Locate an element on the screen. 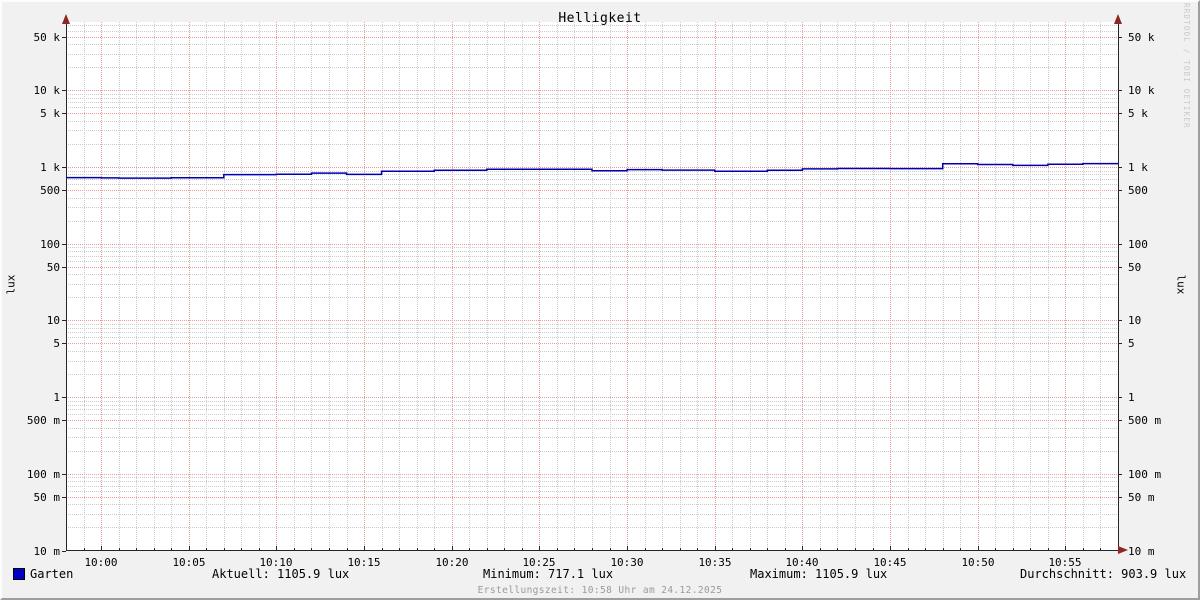 This screenshot has height=600, width=1200. creation-time: Erstellungszeit: 10:58 Uhr am 24.12.2025 is located at coordinates (600, 590).